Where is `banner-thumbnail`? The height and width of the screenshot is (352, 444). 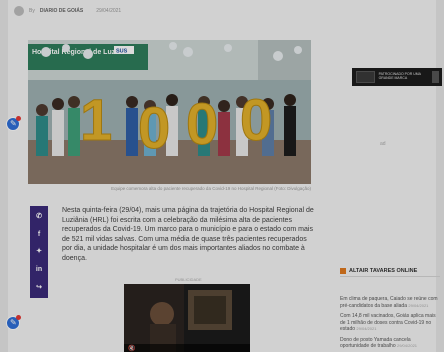
banner-thumbnail is located at coordinates (365, 77).